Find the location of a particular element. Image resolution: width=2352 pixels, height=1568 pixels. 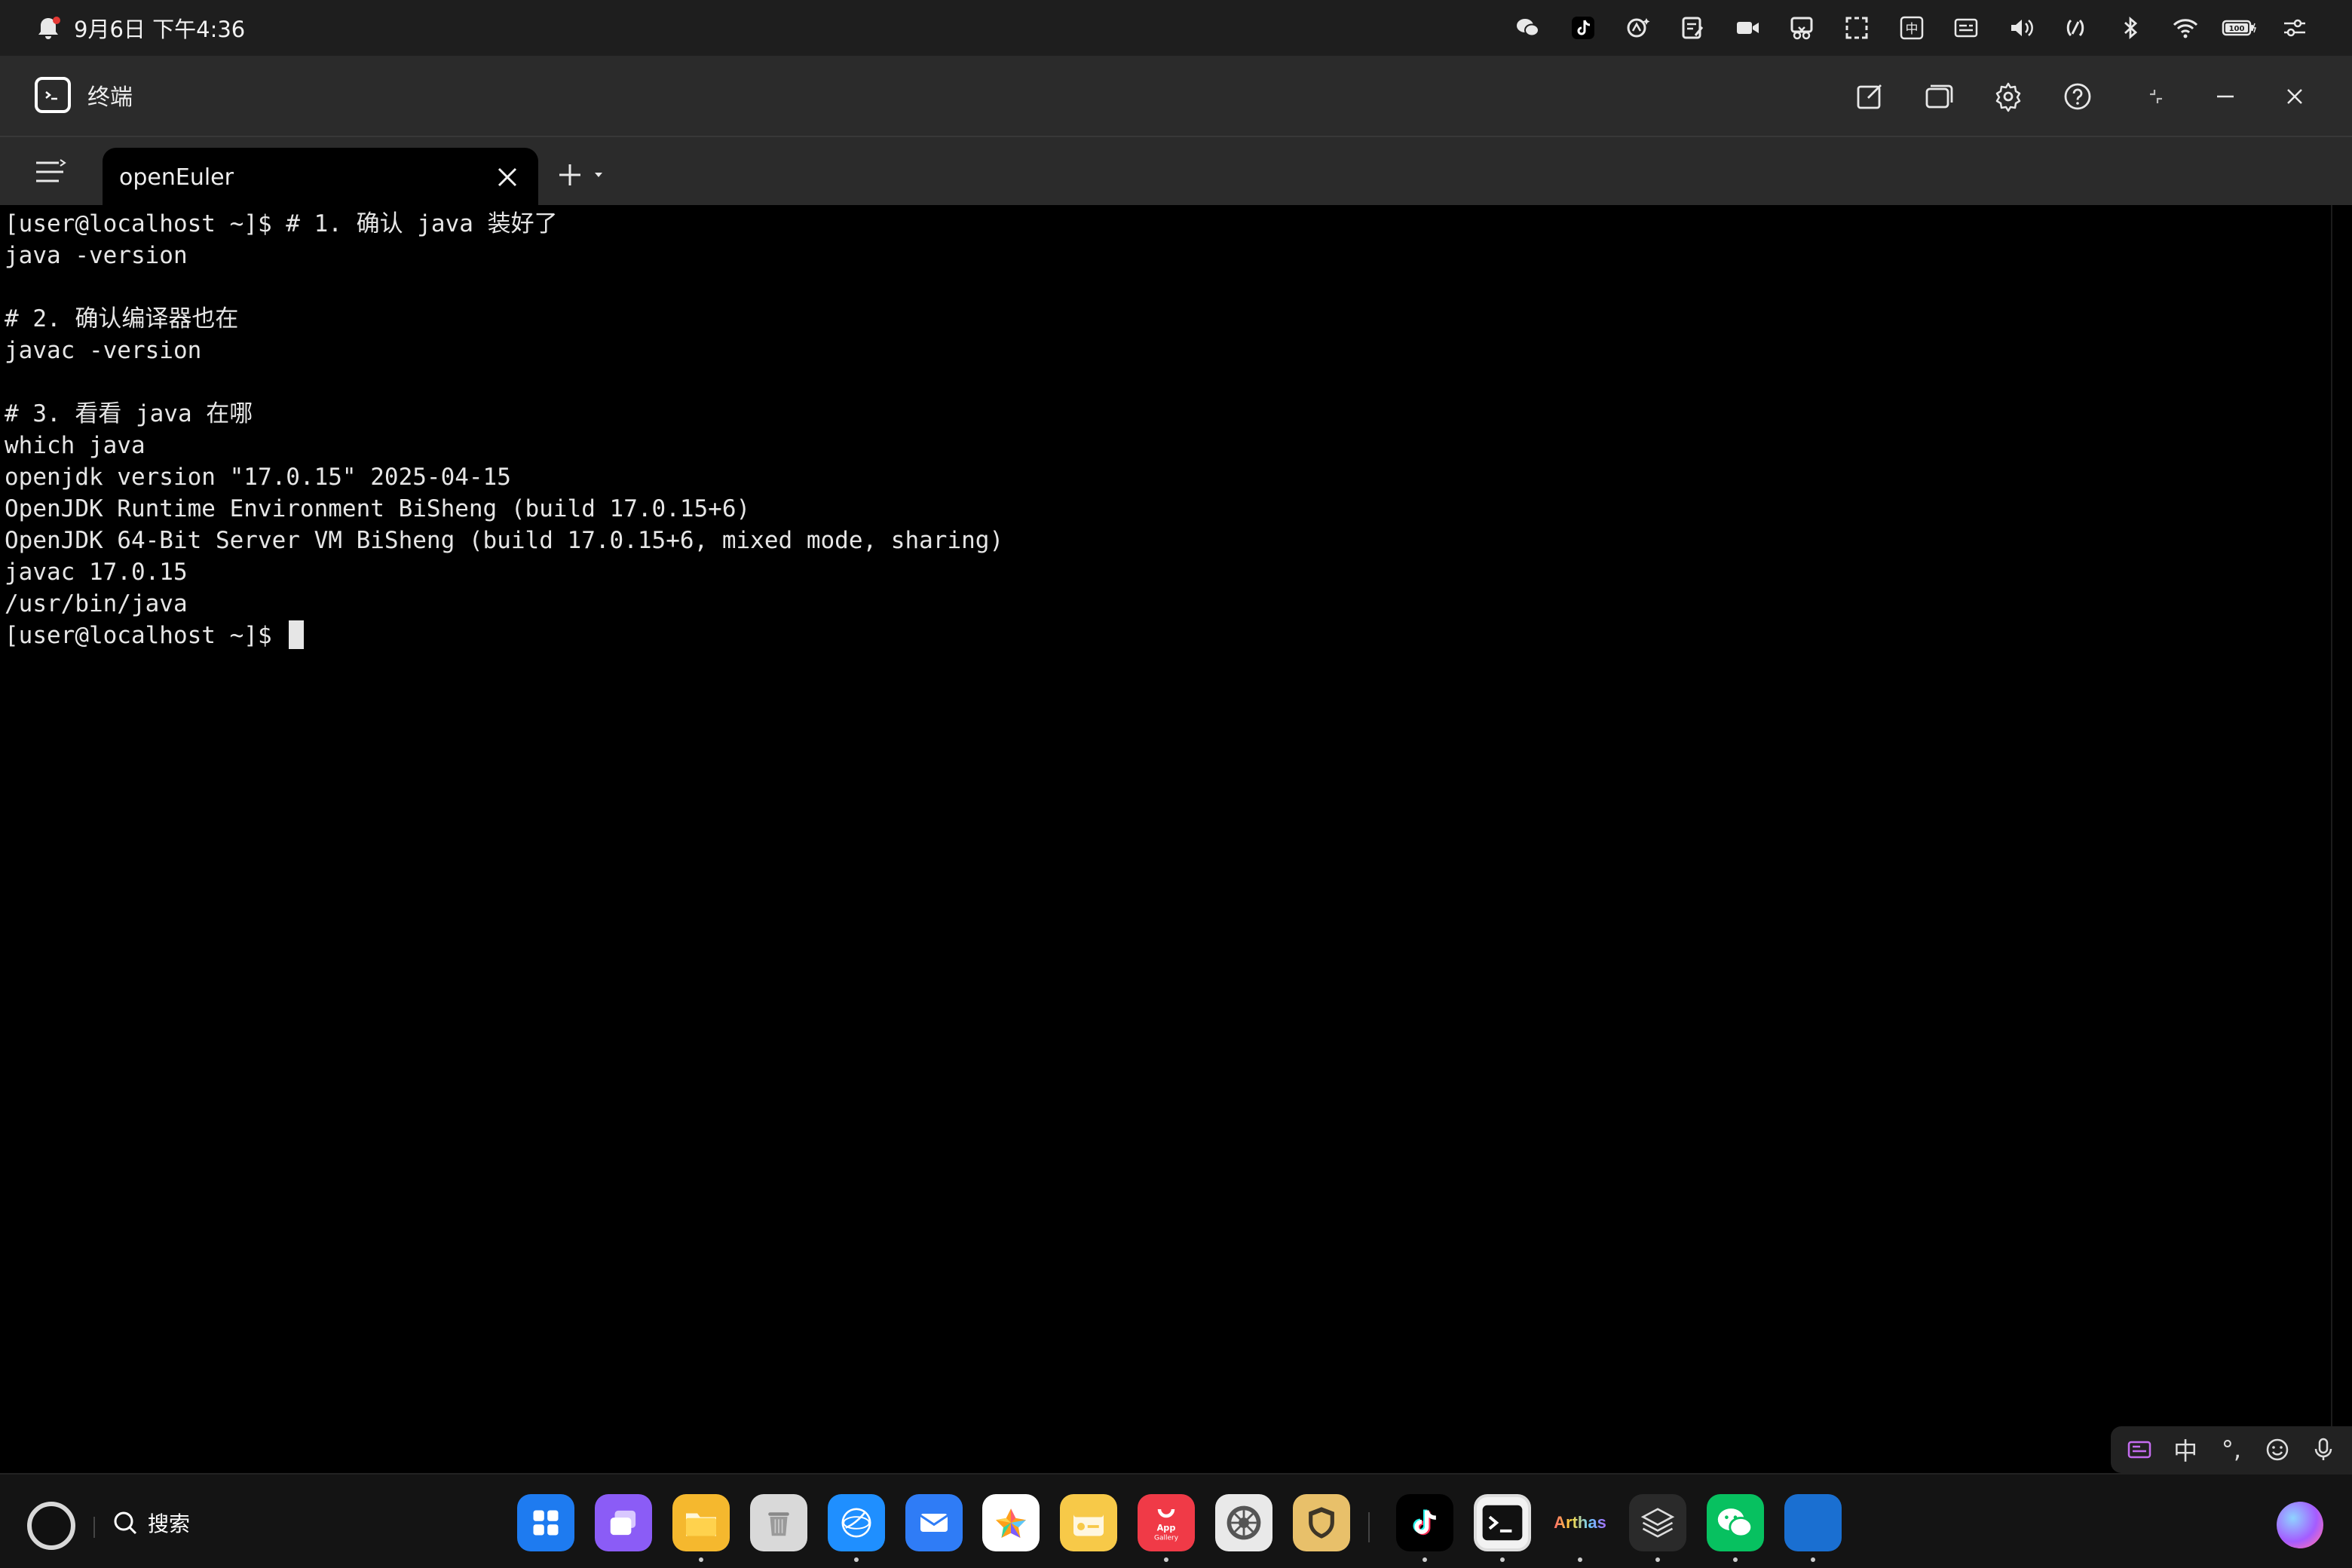

screen-select-icon is located at coordinates (1857, 28).